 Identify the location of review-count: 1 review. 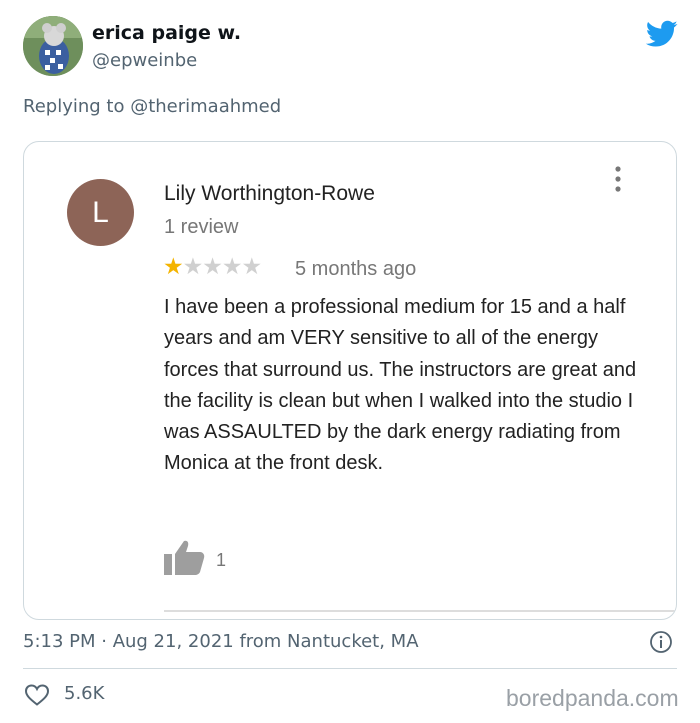
(201, 227).